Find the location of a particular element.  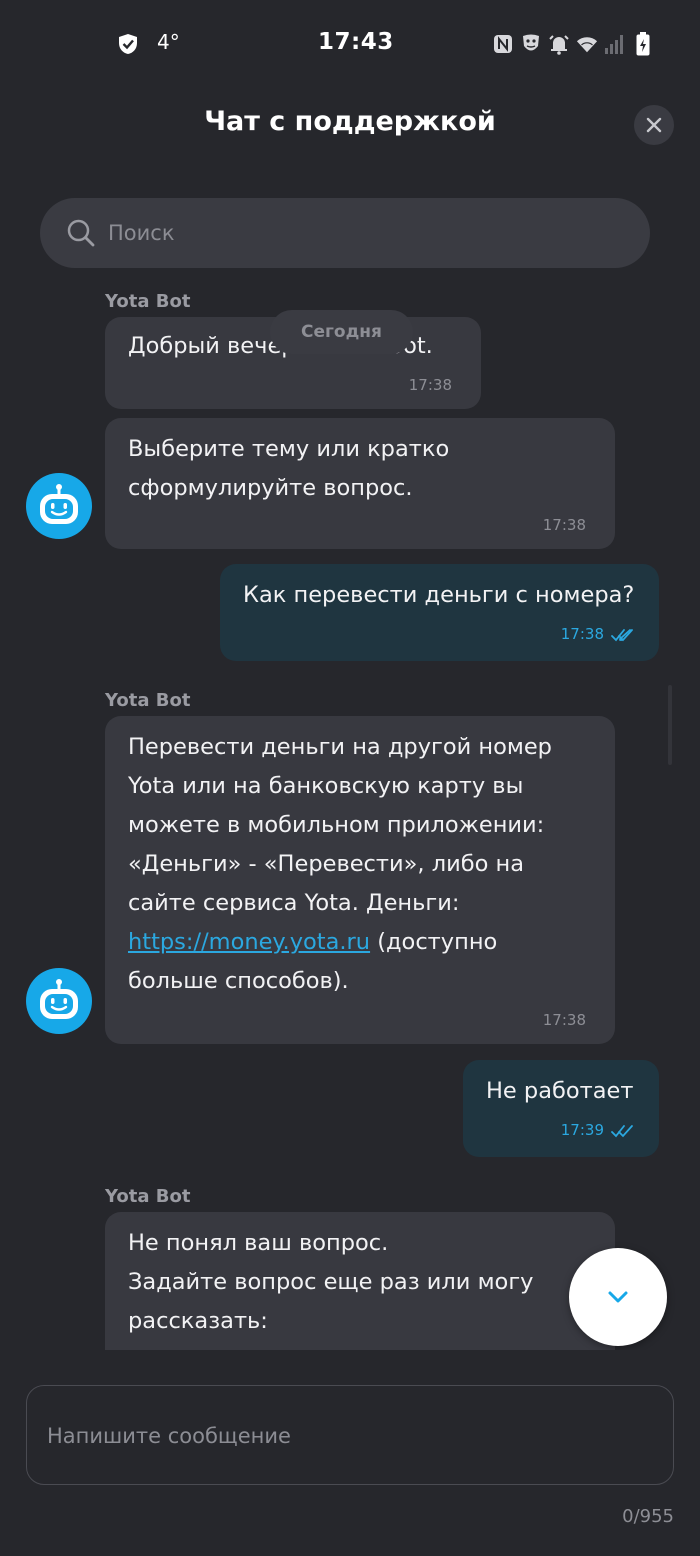

message-text: Не работает is located at coordinates (560, 1091).